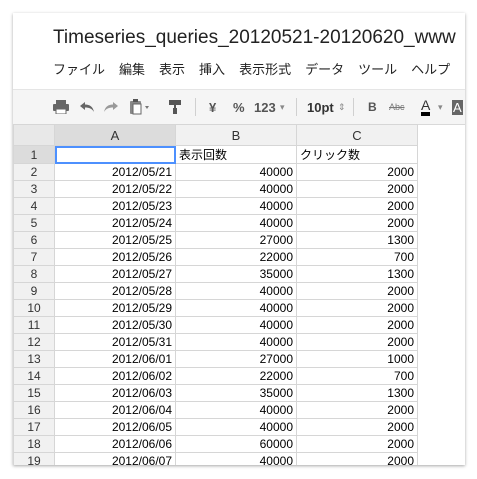  I want to click on undo-icon, so click(87, 107).